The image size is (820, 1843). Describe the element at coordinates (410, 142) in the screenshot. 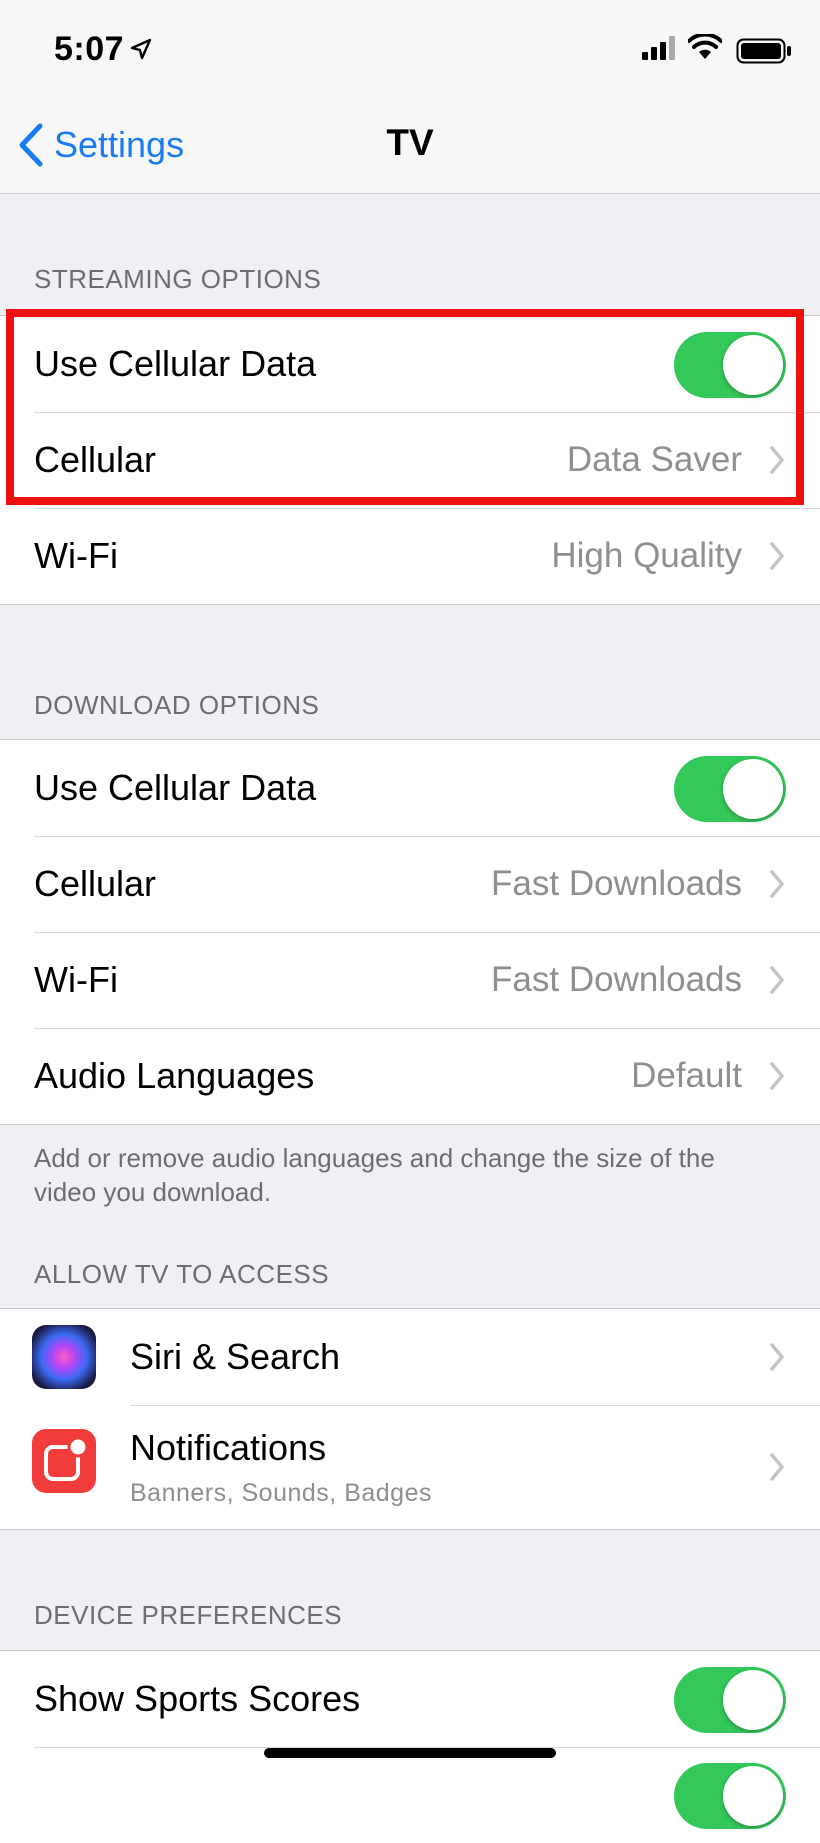

I see `page-title: TV` at that location.